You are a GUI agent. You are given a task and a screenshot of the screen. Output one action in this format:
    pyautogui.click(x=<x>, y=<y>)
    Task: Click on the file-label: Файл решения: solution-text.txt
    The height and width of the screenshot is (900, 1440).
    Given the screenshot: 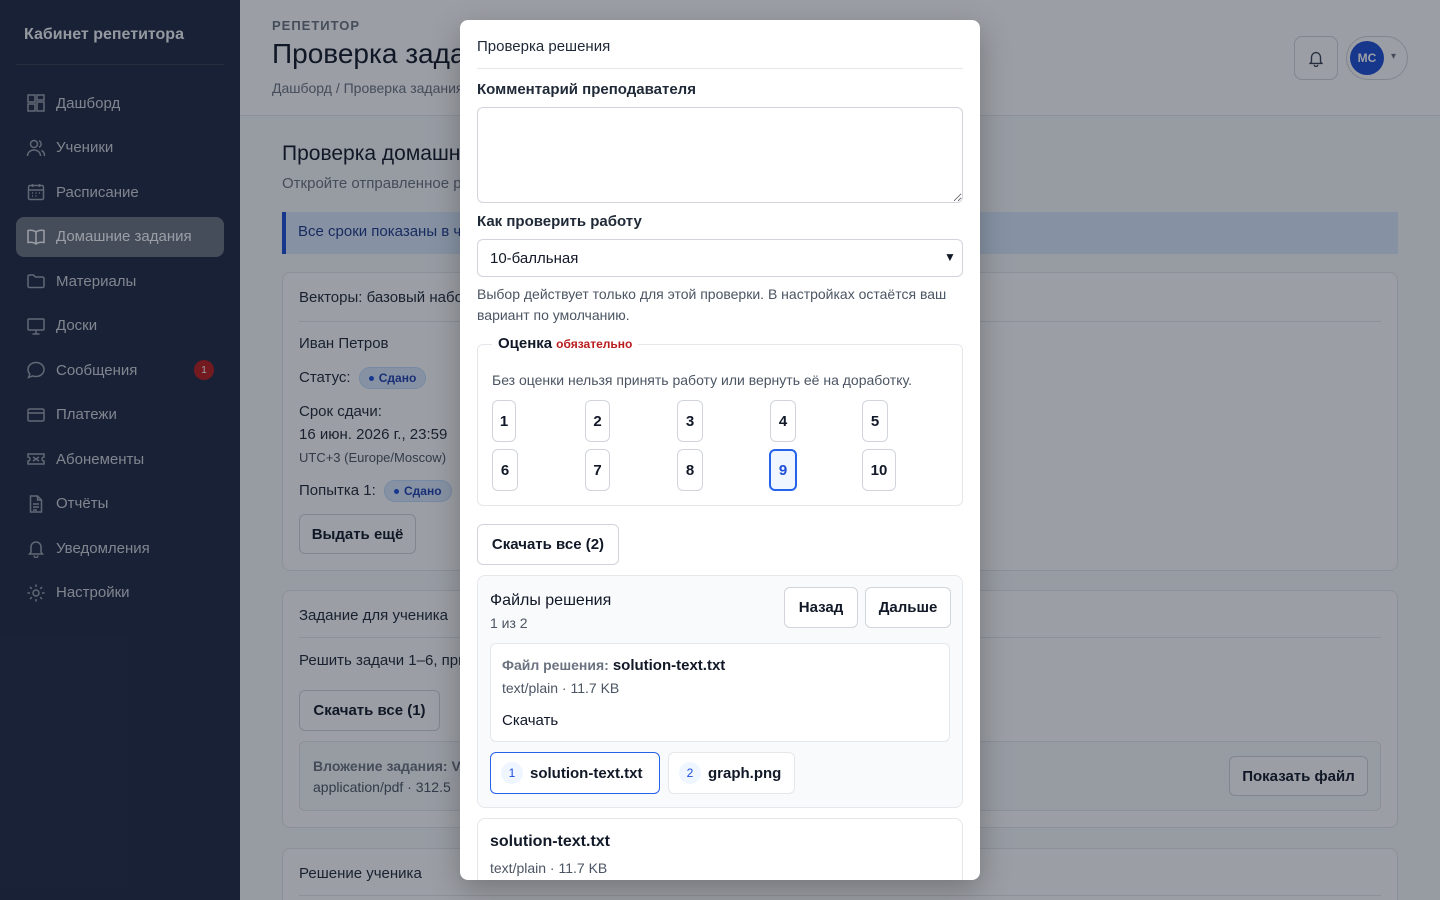 What is the action you would take?
    pyautogui.click(x=613, y=665)
    